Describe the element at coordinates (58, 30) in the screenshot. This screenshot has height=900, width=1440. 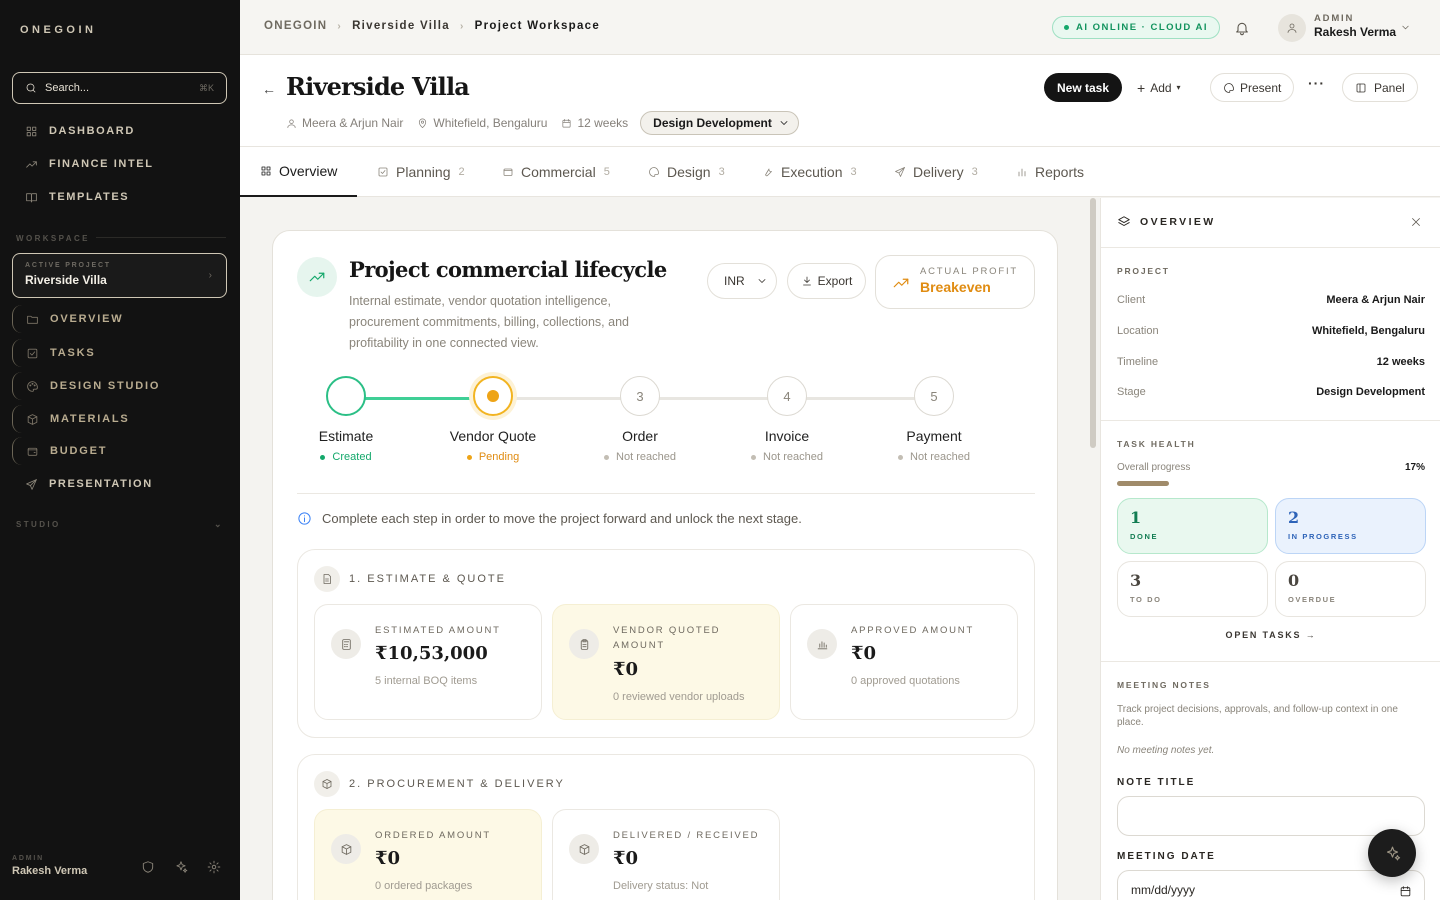
I see `brand-logo: ONEGOIN` at that location.